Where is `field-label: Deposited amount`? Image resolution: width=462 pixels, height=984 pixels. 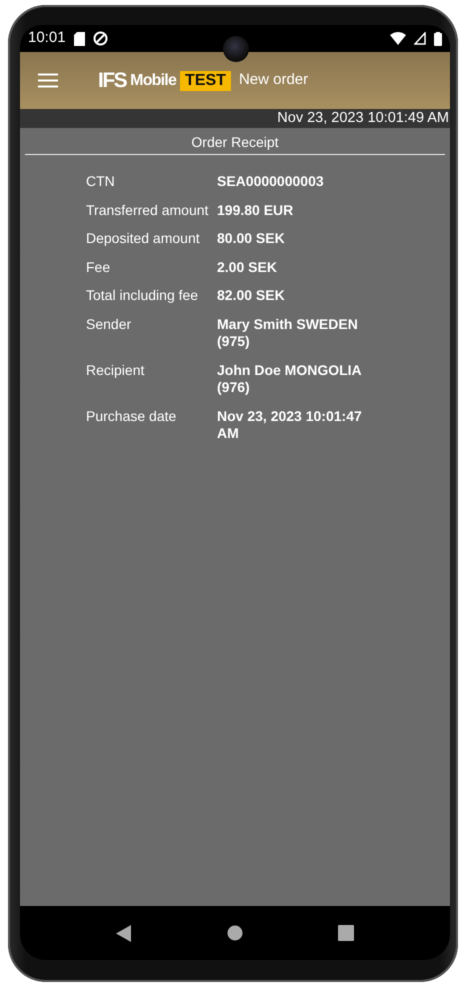
field-label: Deposited amount is located at coordinates (143, 239).